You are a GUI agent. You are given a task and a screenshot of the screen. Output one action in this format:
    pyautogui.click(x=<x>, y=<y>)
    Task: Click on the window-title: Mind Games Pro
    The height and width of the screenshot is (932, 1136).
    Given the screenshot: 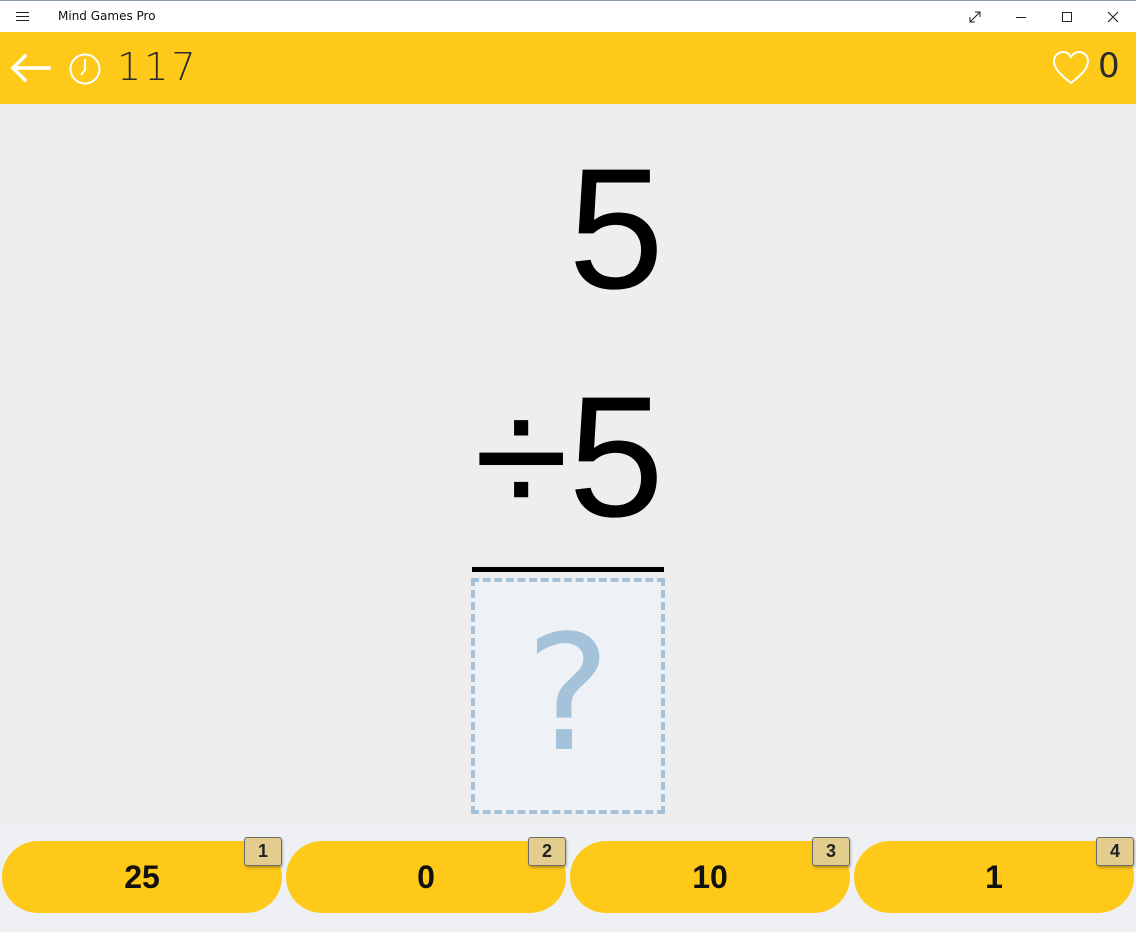 What is the action you would take?
    pyautogui.click(x=107, y=16)
    